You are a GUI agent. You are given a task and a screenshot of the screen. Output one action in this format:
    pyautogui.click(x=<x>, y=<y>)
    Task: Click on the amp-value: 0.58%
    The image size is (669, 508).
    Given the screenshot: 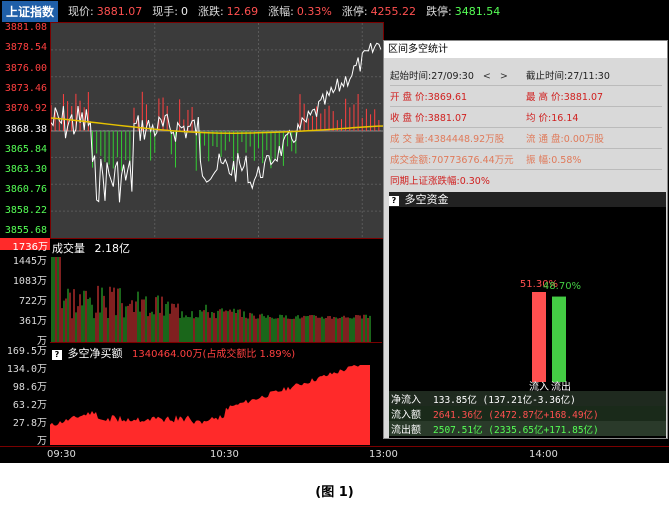 What is the action you would take?
    pyautogui.click(x=566, y=160)
    